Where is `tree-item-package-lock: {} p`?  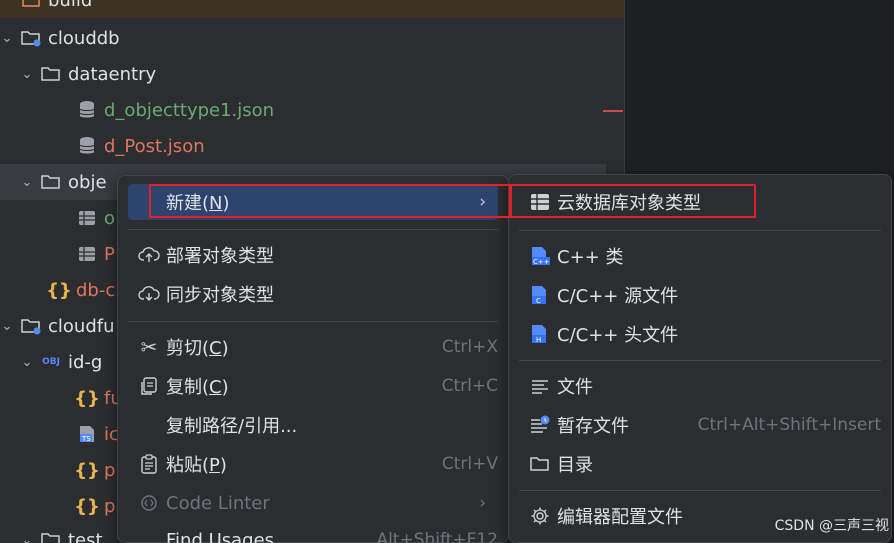
tree-item-package-lock: {} p is located at coordinates (57, 506).